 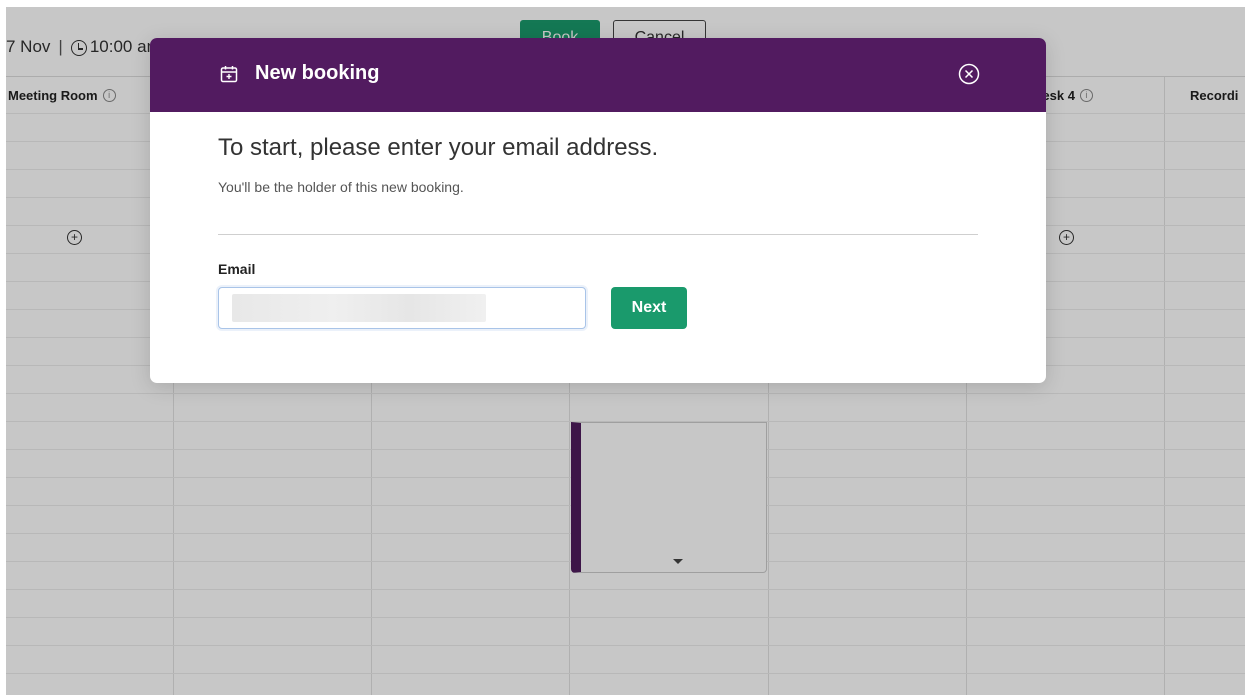 What do you see at coordinates (229, 74) in the screenshot?
I see `calendar-plus-icon` at bounding box center [229, 74].